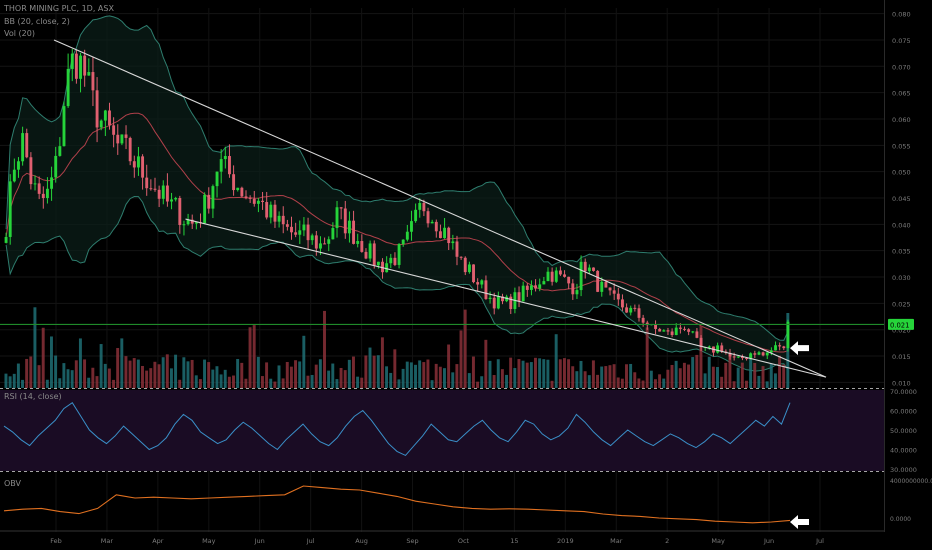 The height and width of the screenshot is (550, 932). I want to click on time-tick-label: 2, so click(667, 541).